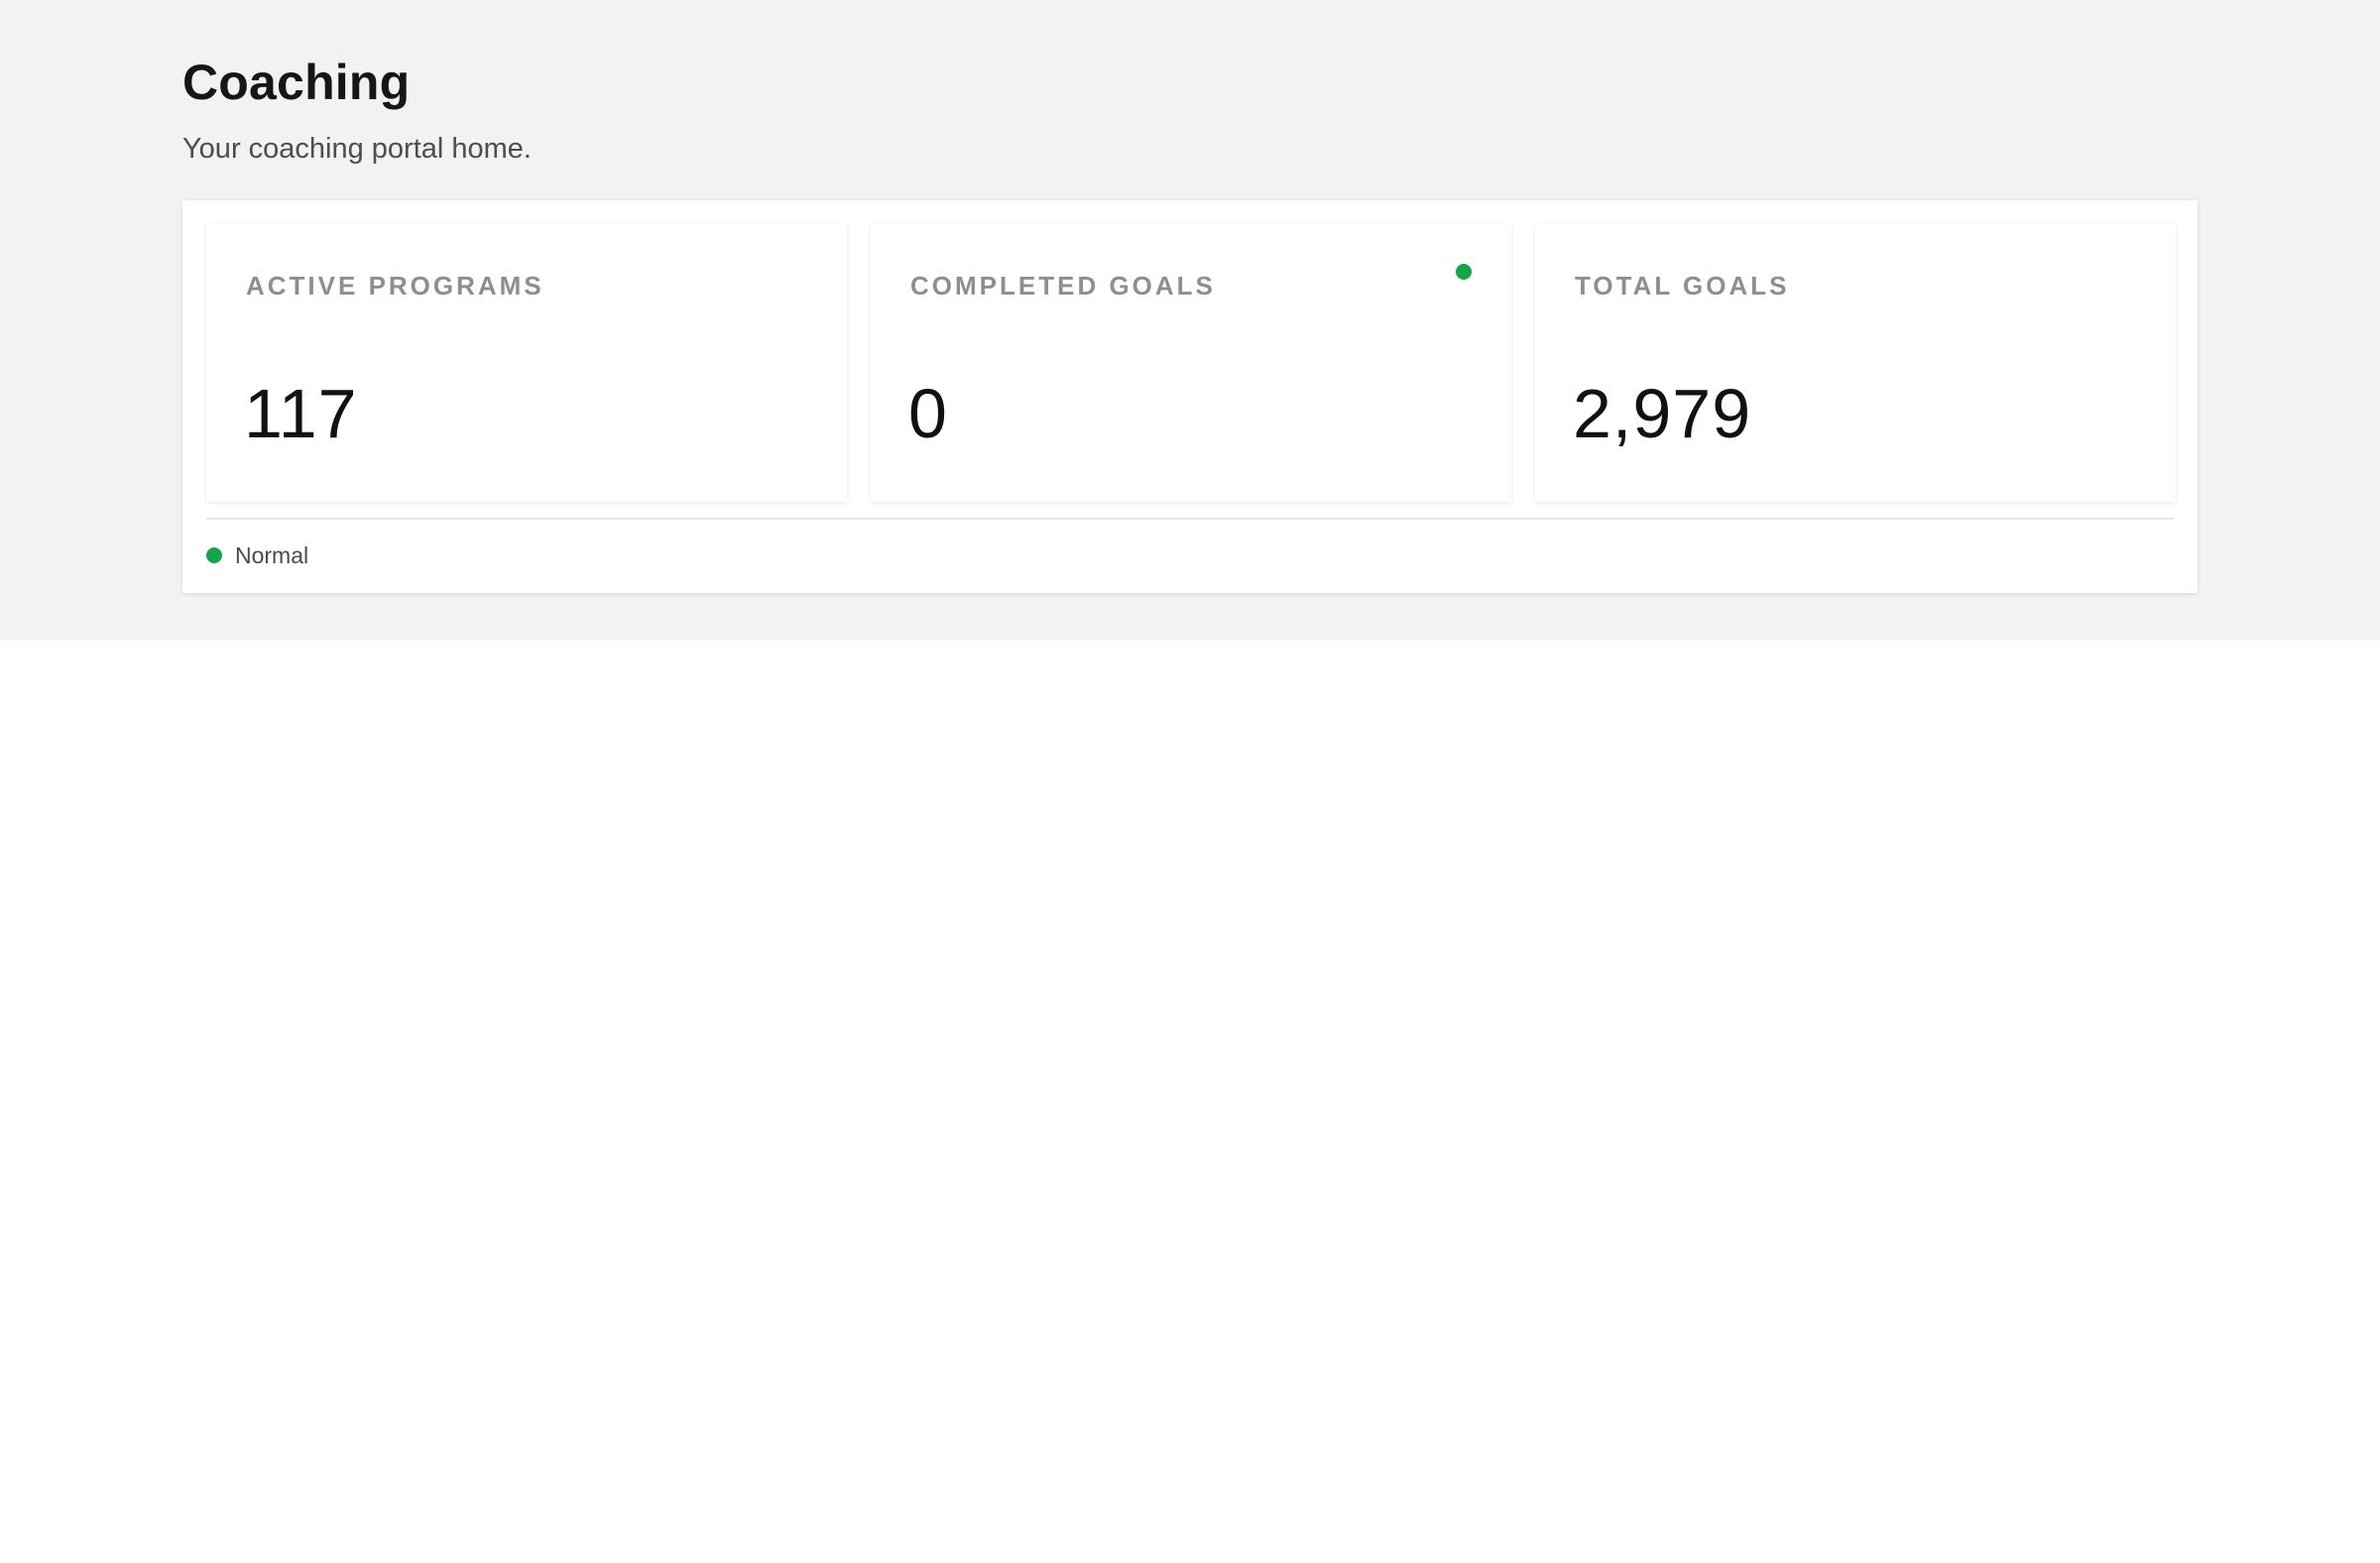 The image size is (2380, 1563). I want to click on stat-value: 2,979, so click(1662, 413).